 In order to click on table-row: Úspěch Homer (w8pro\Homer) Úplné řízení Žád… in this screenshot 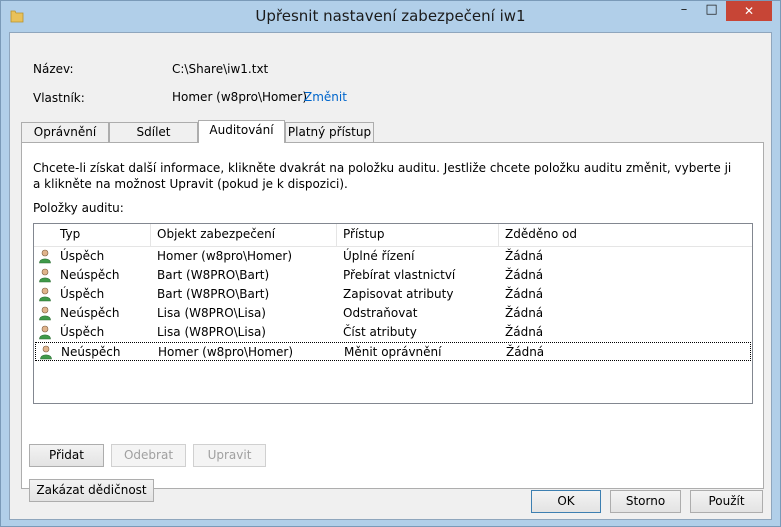, I will do `click(393, 256)`.